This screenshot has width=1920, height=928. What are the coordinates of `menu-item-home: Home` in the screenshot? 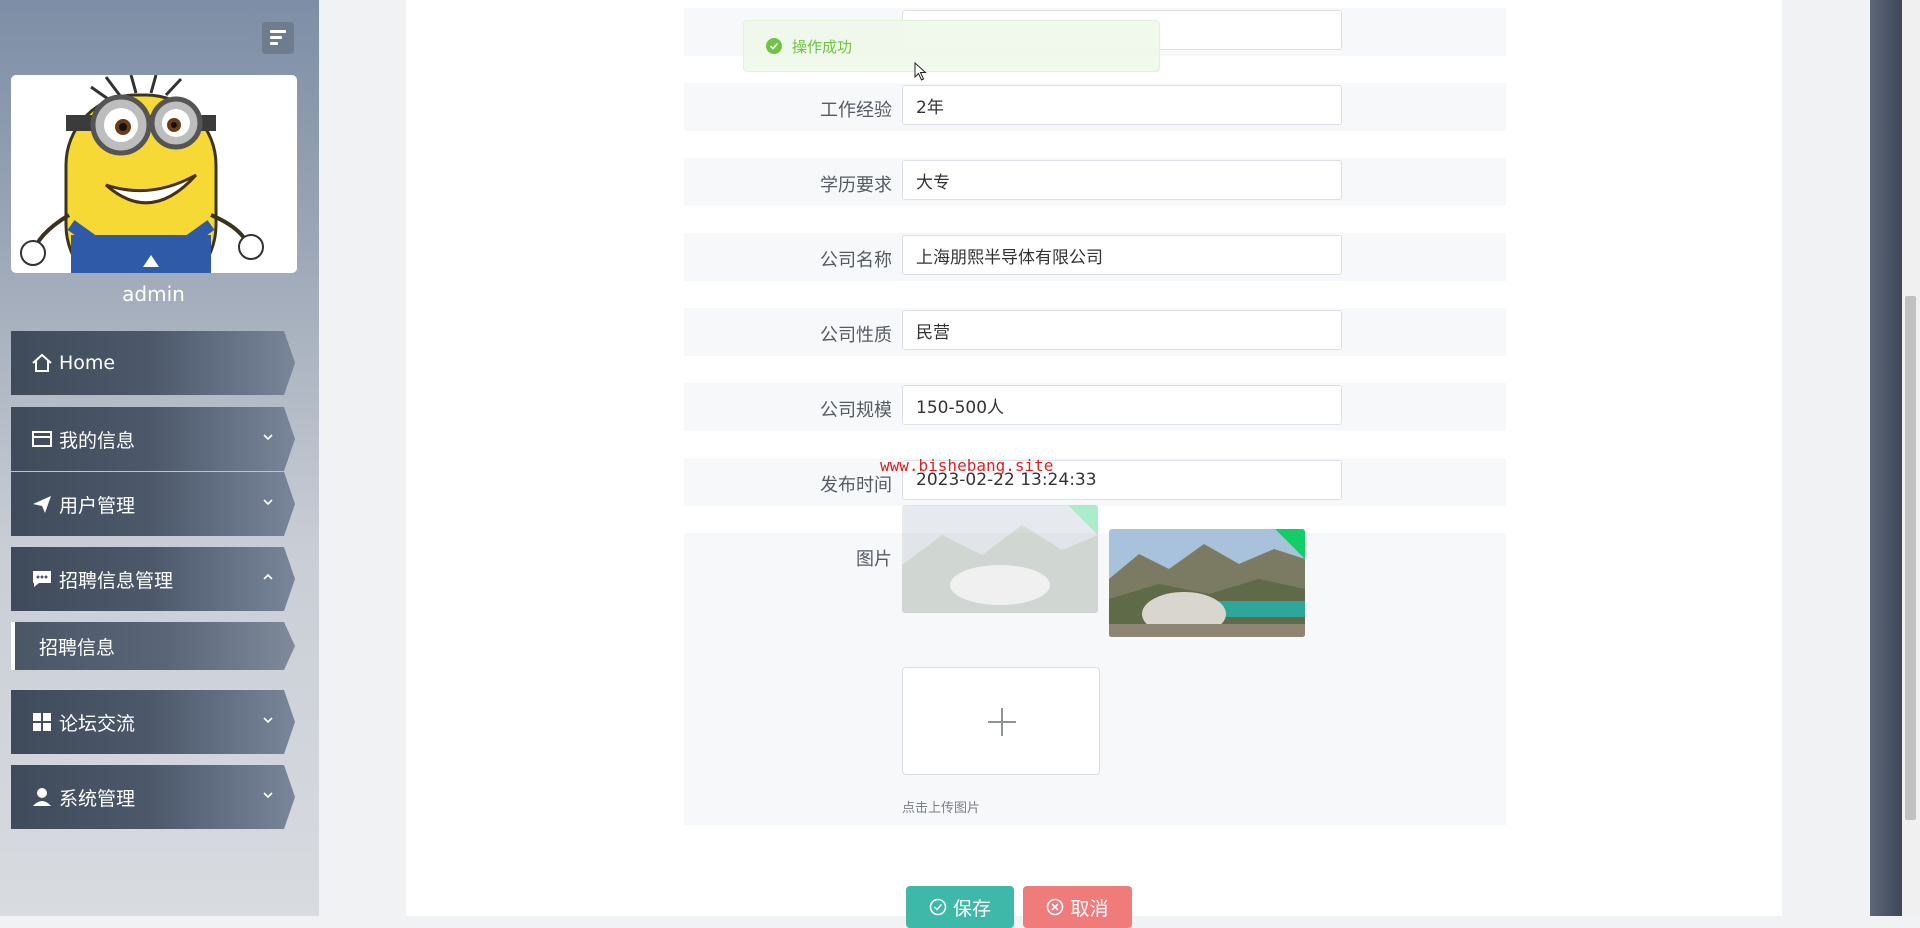 It's located at (153, 363).